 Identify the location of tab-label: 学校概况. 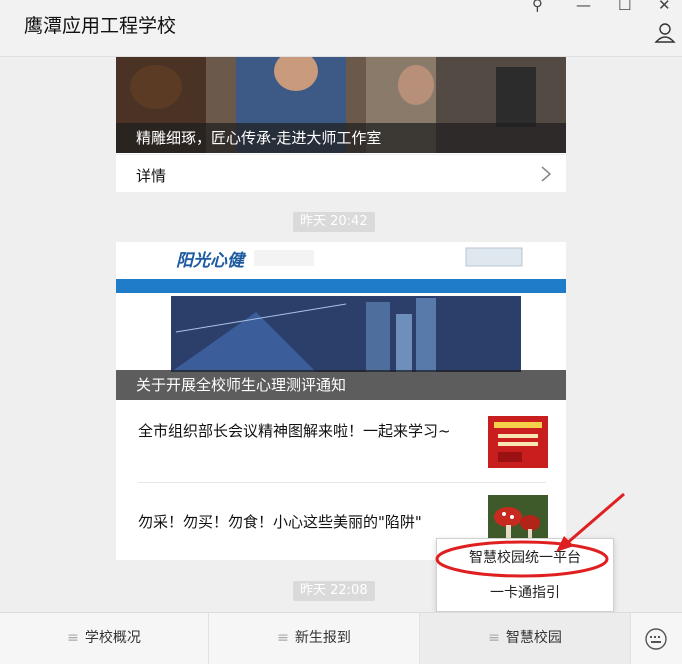
(112, 638).